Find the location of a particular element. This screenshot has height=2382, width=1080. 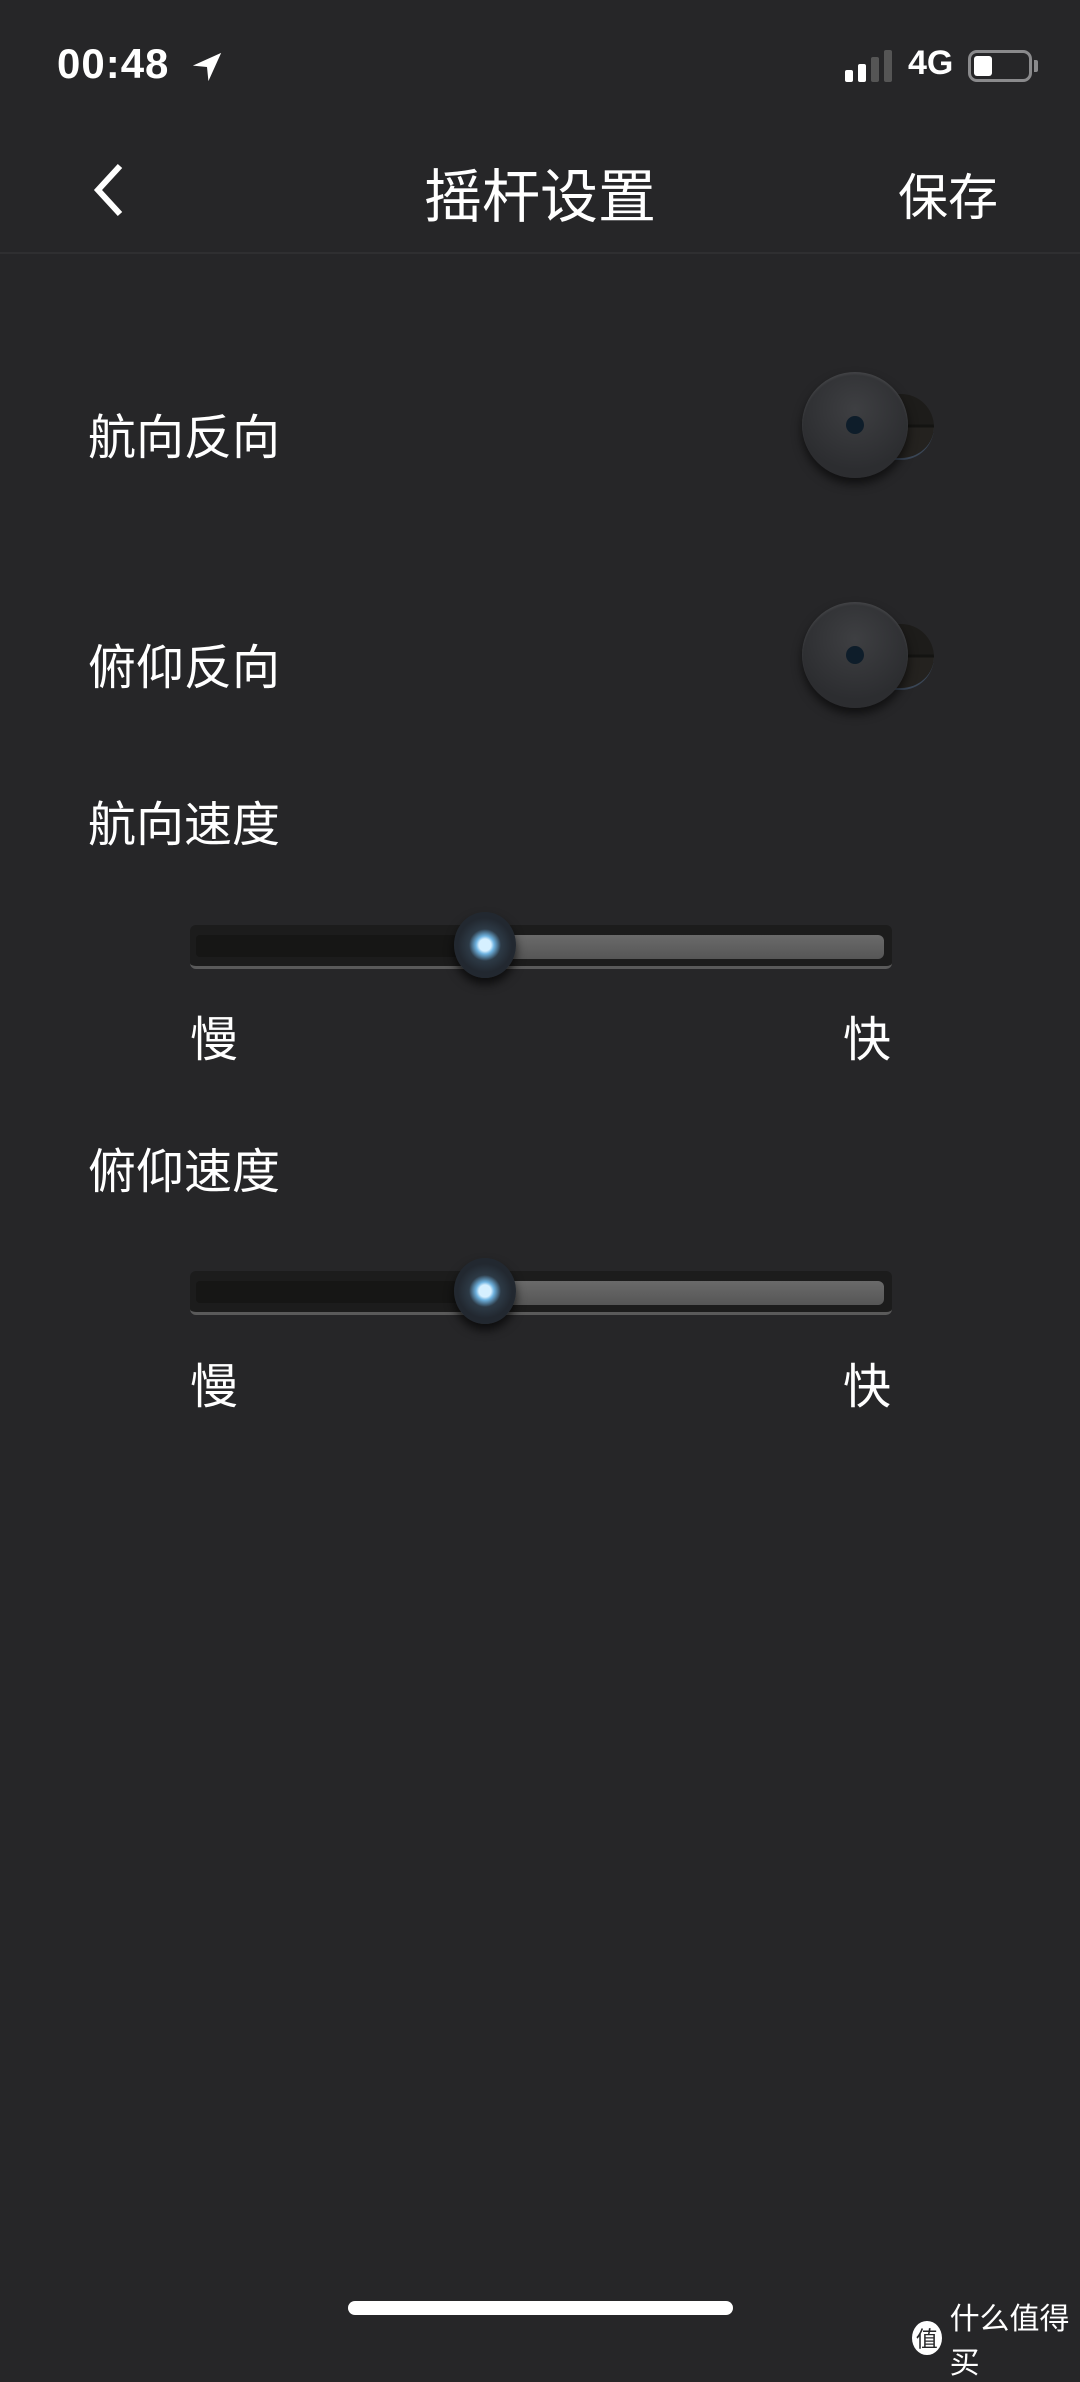

yaw-reverse-toggle is located at coordinates (869, 427).